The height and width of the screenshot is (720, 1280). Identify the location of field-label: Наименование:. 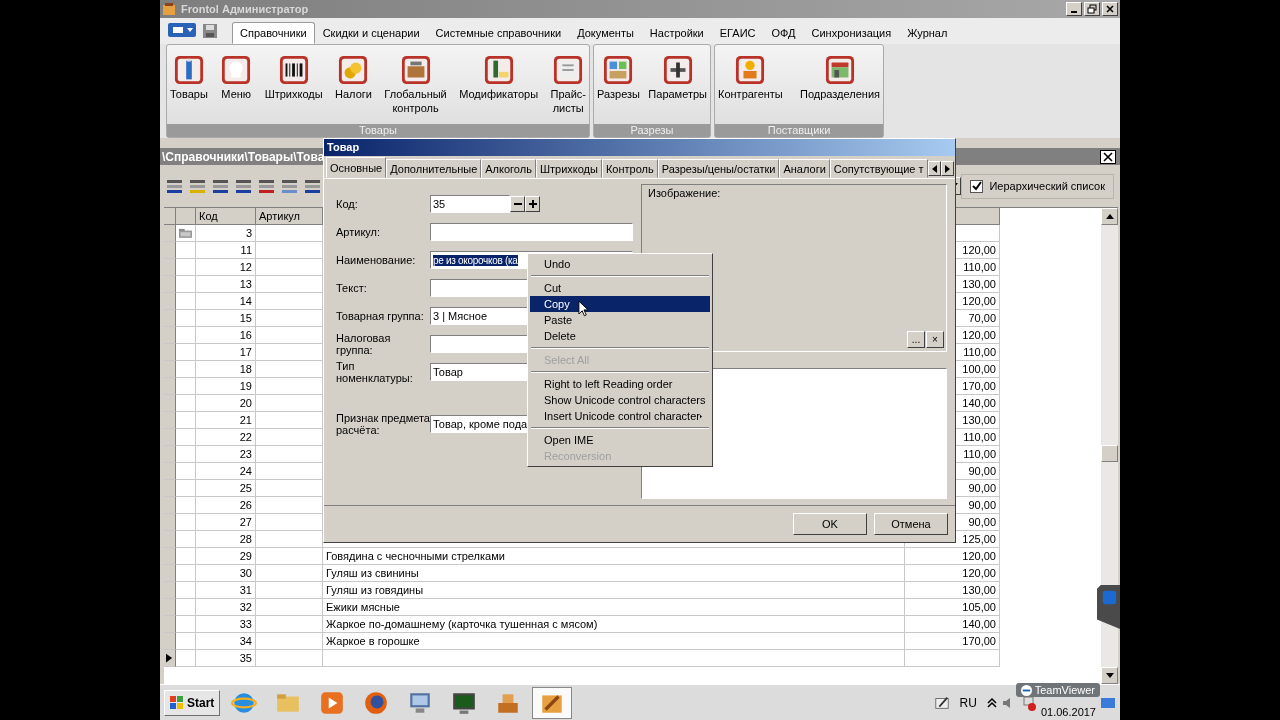
(376, 260).